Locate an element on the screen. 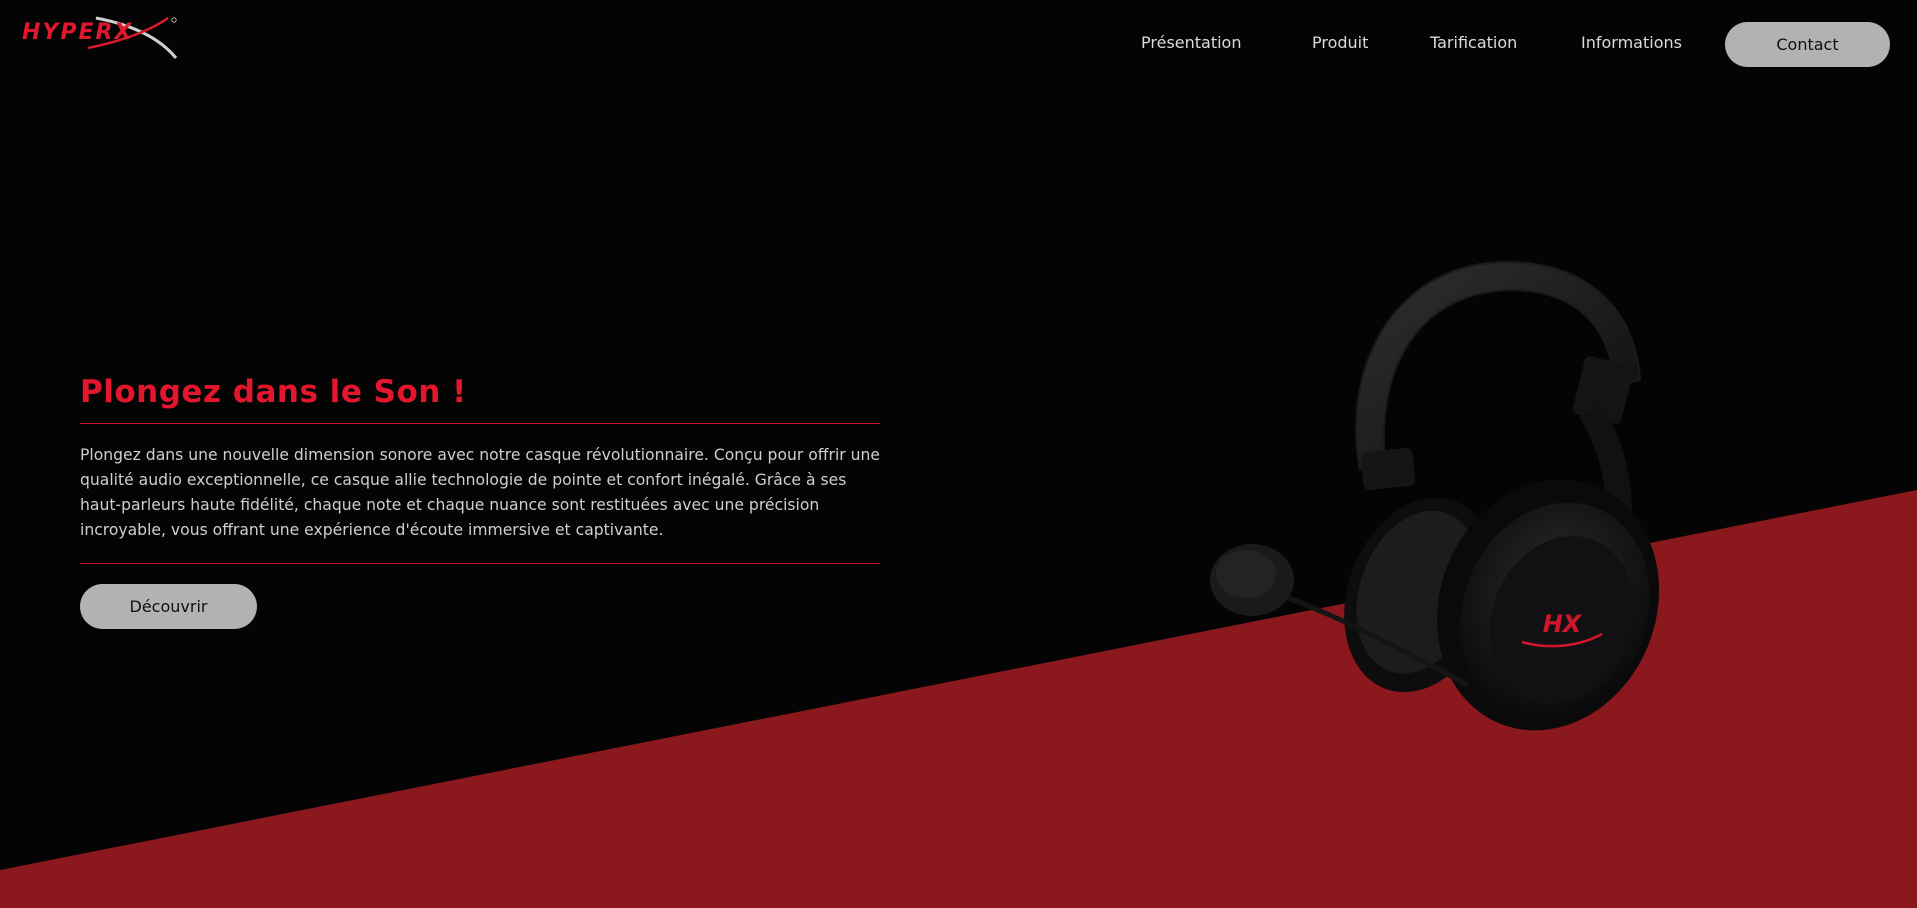 The width and height of the screenshot is (1917, 908). nav-link-produit: Produit is located at coordinates (1340, 42).